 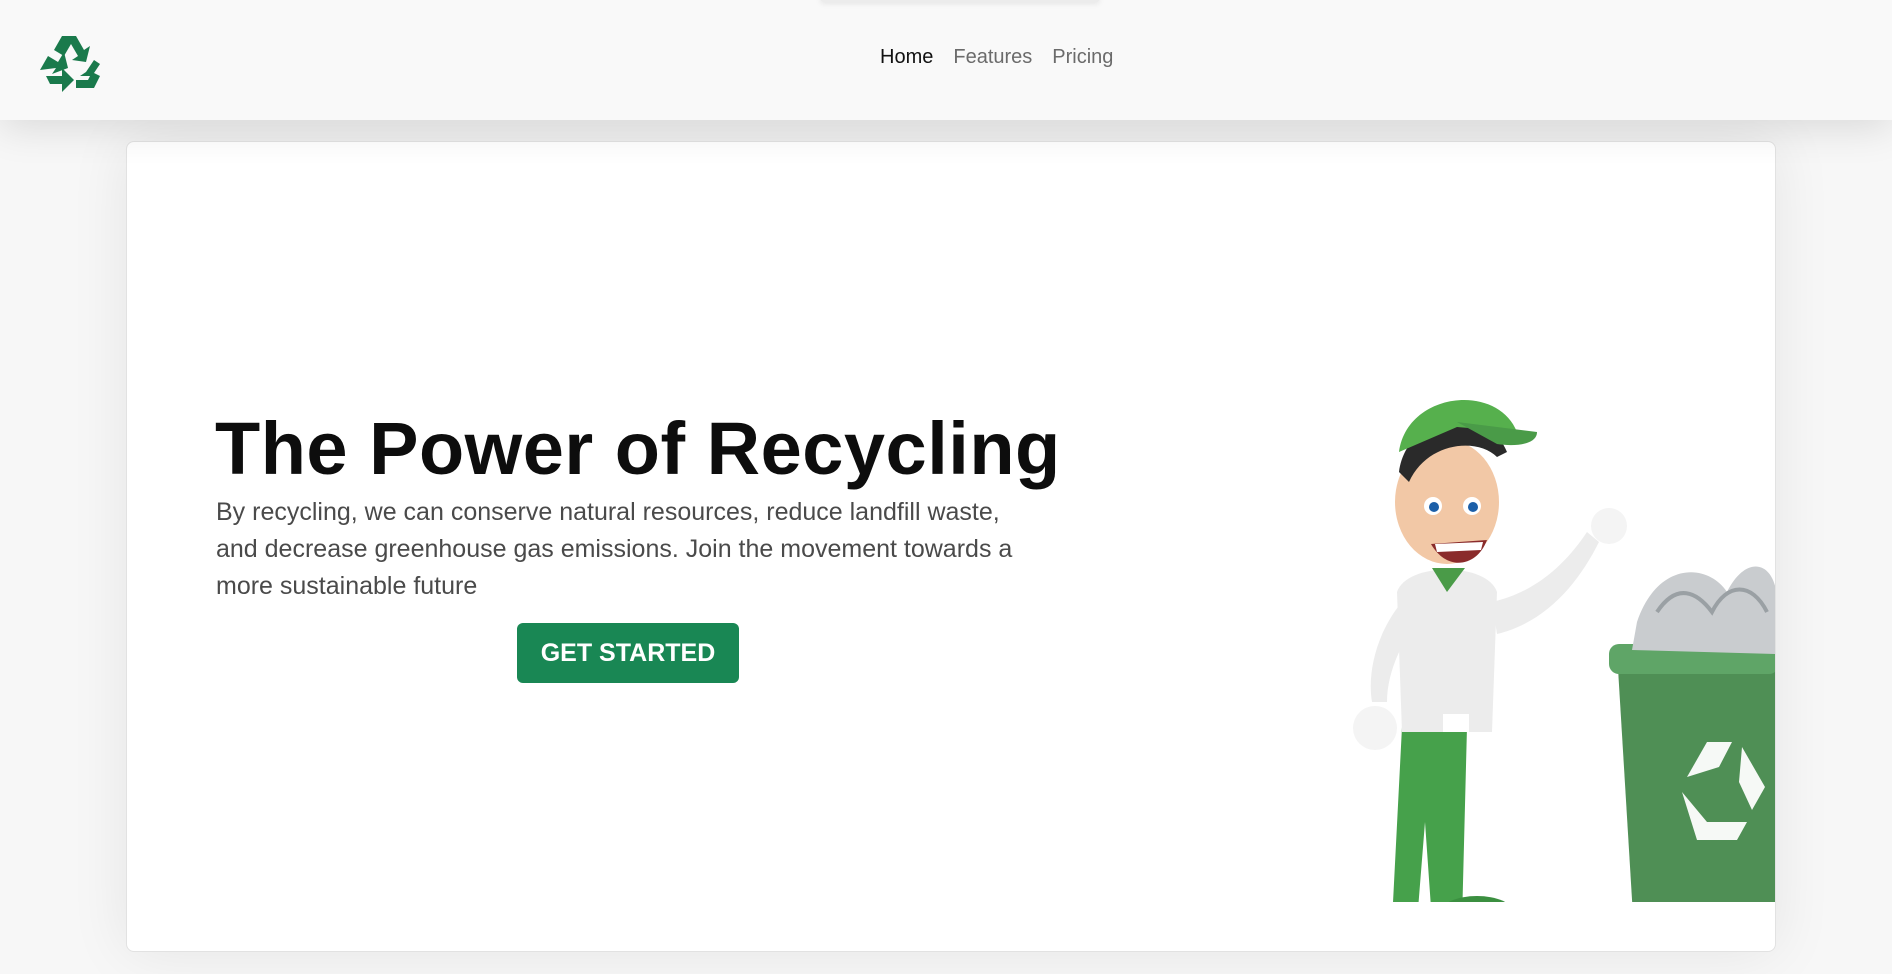 What do you see at coordinates (1692, 734) in the screenshot?
I see `recycle-bin-image` at bounding box center [1692, 734].